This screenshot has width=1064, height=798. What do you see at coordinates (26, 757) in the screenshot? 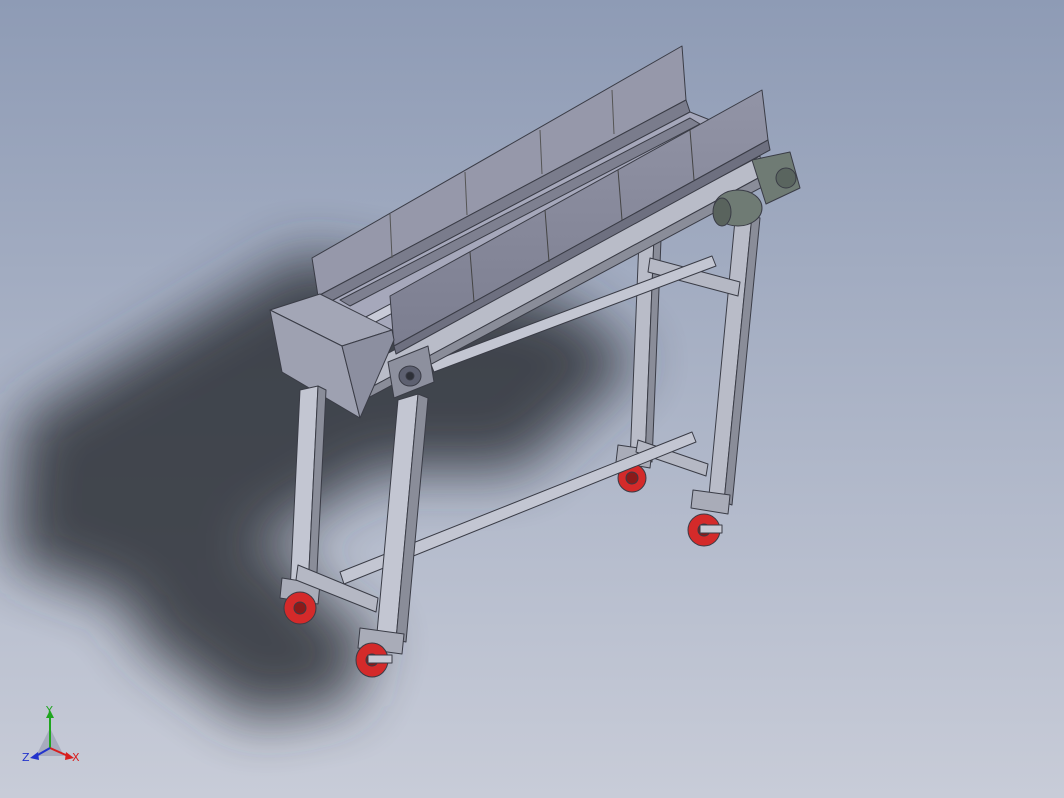
I see `triad-z-label: Z` at bounding box center [26, 757].